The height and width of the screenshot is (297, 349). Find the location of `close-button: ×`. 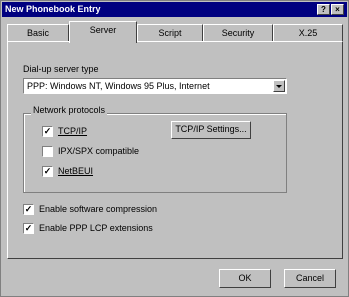

close-button: × is located at coordinates (337, 9).